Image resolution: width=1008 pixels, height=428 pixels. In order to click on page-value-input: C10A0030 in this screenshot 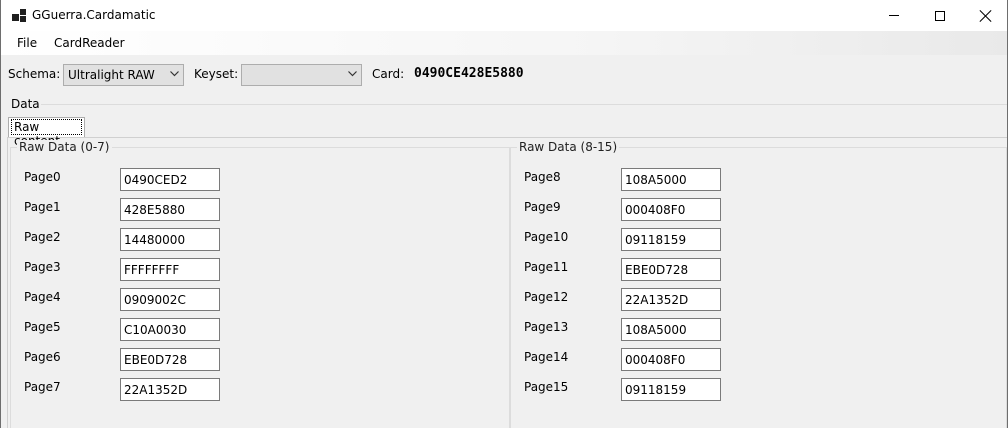, I will do `click(170, 329)`.